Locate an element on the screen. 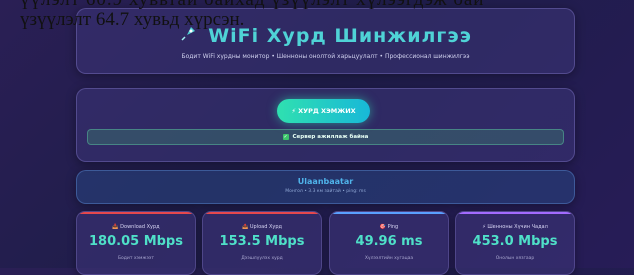 The image size is (634, 275). server-status-text: Сервер ажиллаж байна is located at coordinates (330, 137).